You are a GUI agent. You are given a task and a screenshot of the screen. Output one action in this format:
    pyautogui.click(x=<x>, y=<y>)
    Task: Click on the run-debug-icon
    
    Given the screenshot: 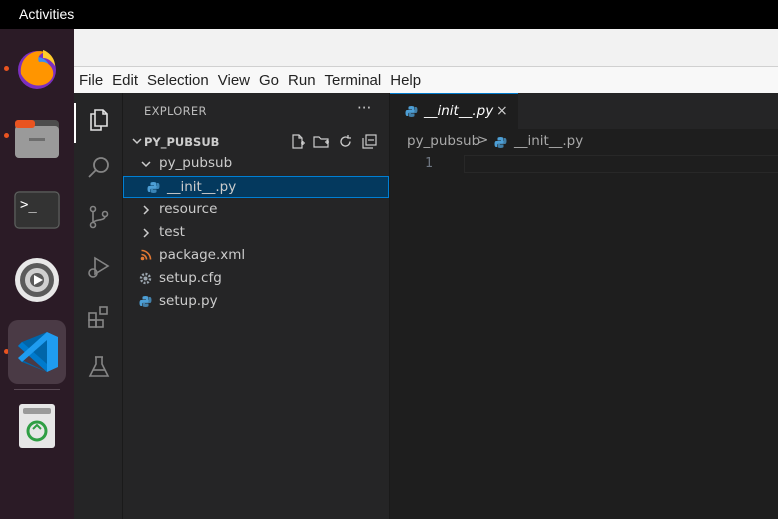 What is the action you would take?
    pyautogui.click(x=99, y=267)
    